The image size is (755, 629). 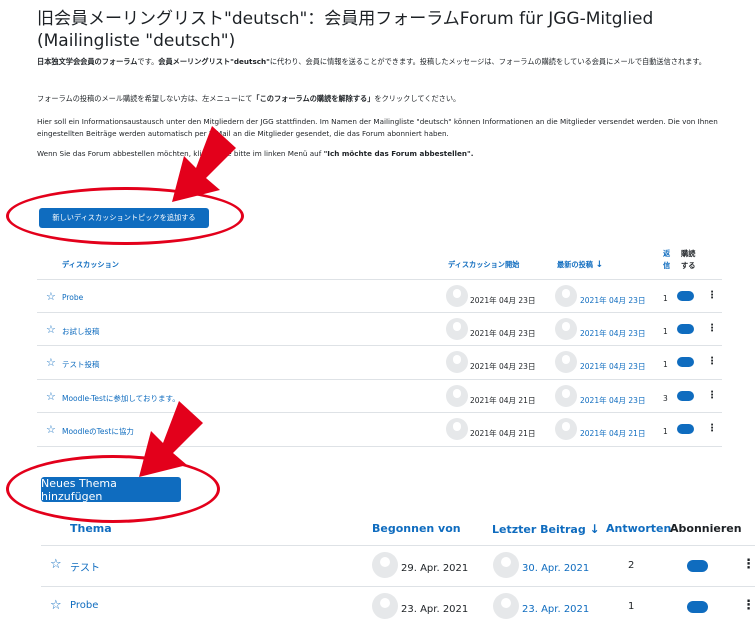 What do you see at coordinates (555, 609) in the screenshot?
I see `latest-post-link: 23. Apr. 2021` at bounding box center [555, 609].